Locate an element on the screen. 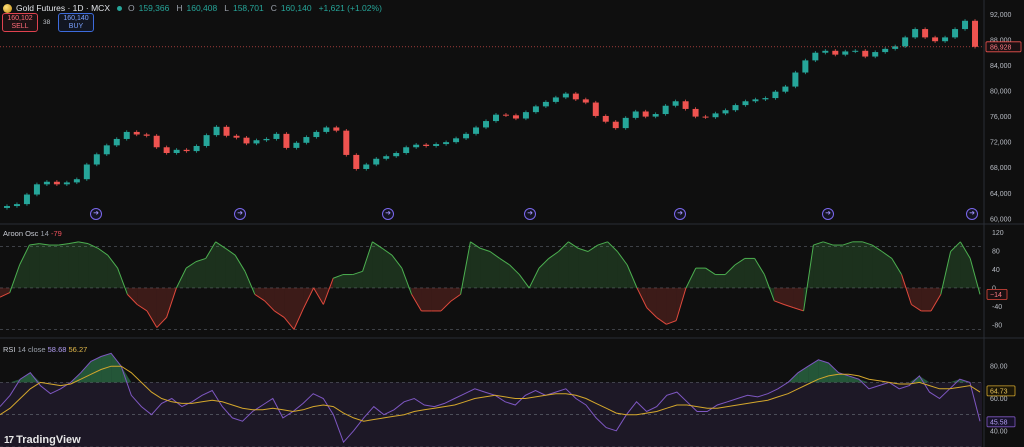 This screenshot has height=447, width=1024. rsi-params: 14 close is located at coordinates (31, 349).